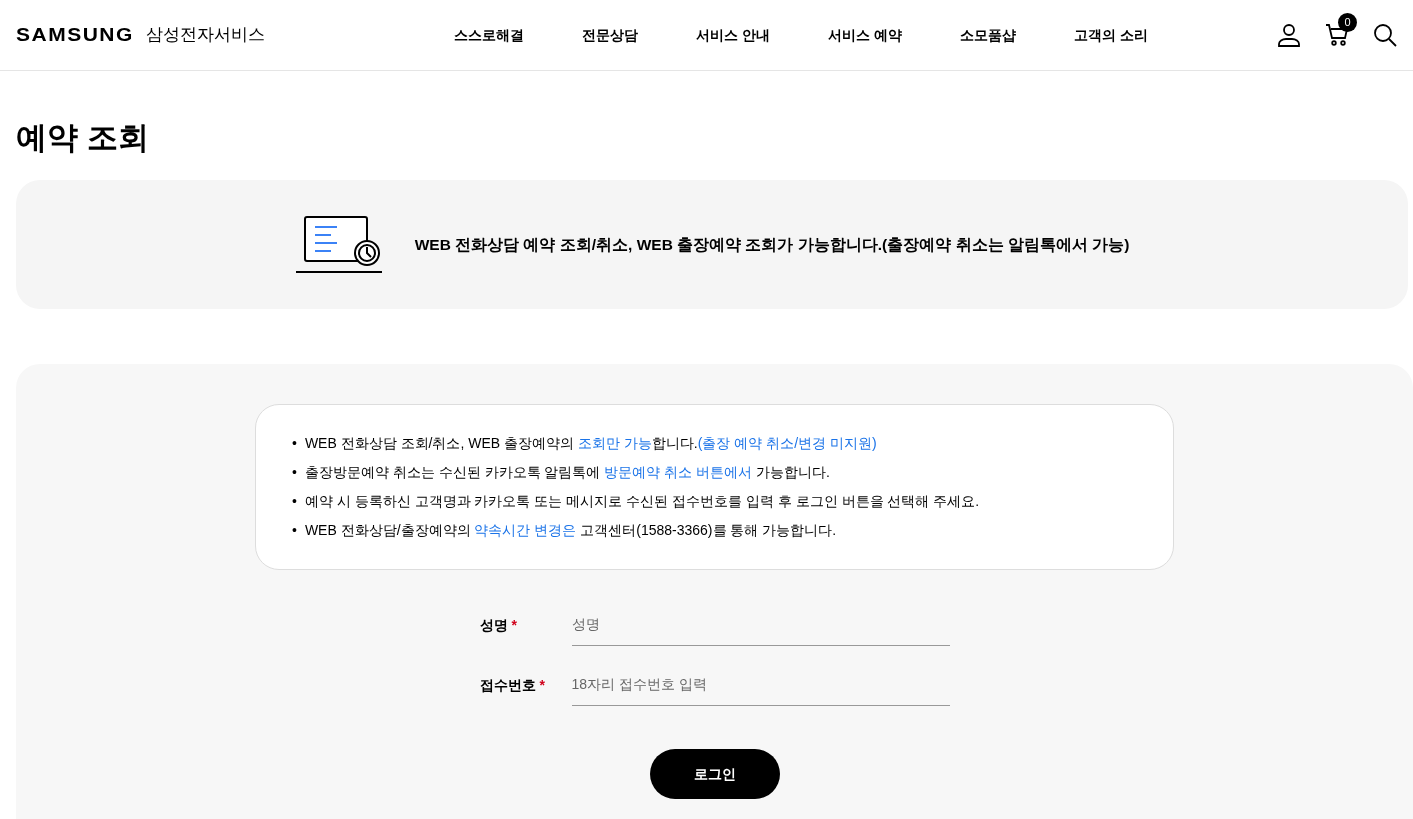 The width and height of the screenshot is (1413, 819). What do you see at coordinates (714, 774) in the screenshot?
I see `login-button: 로그인` at bounding box center [714, 774].